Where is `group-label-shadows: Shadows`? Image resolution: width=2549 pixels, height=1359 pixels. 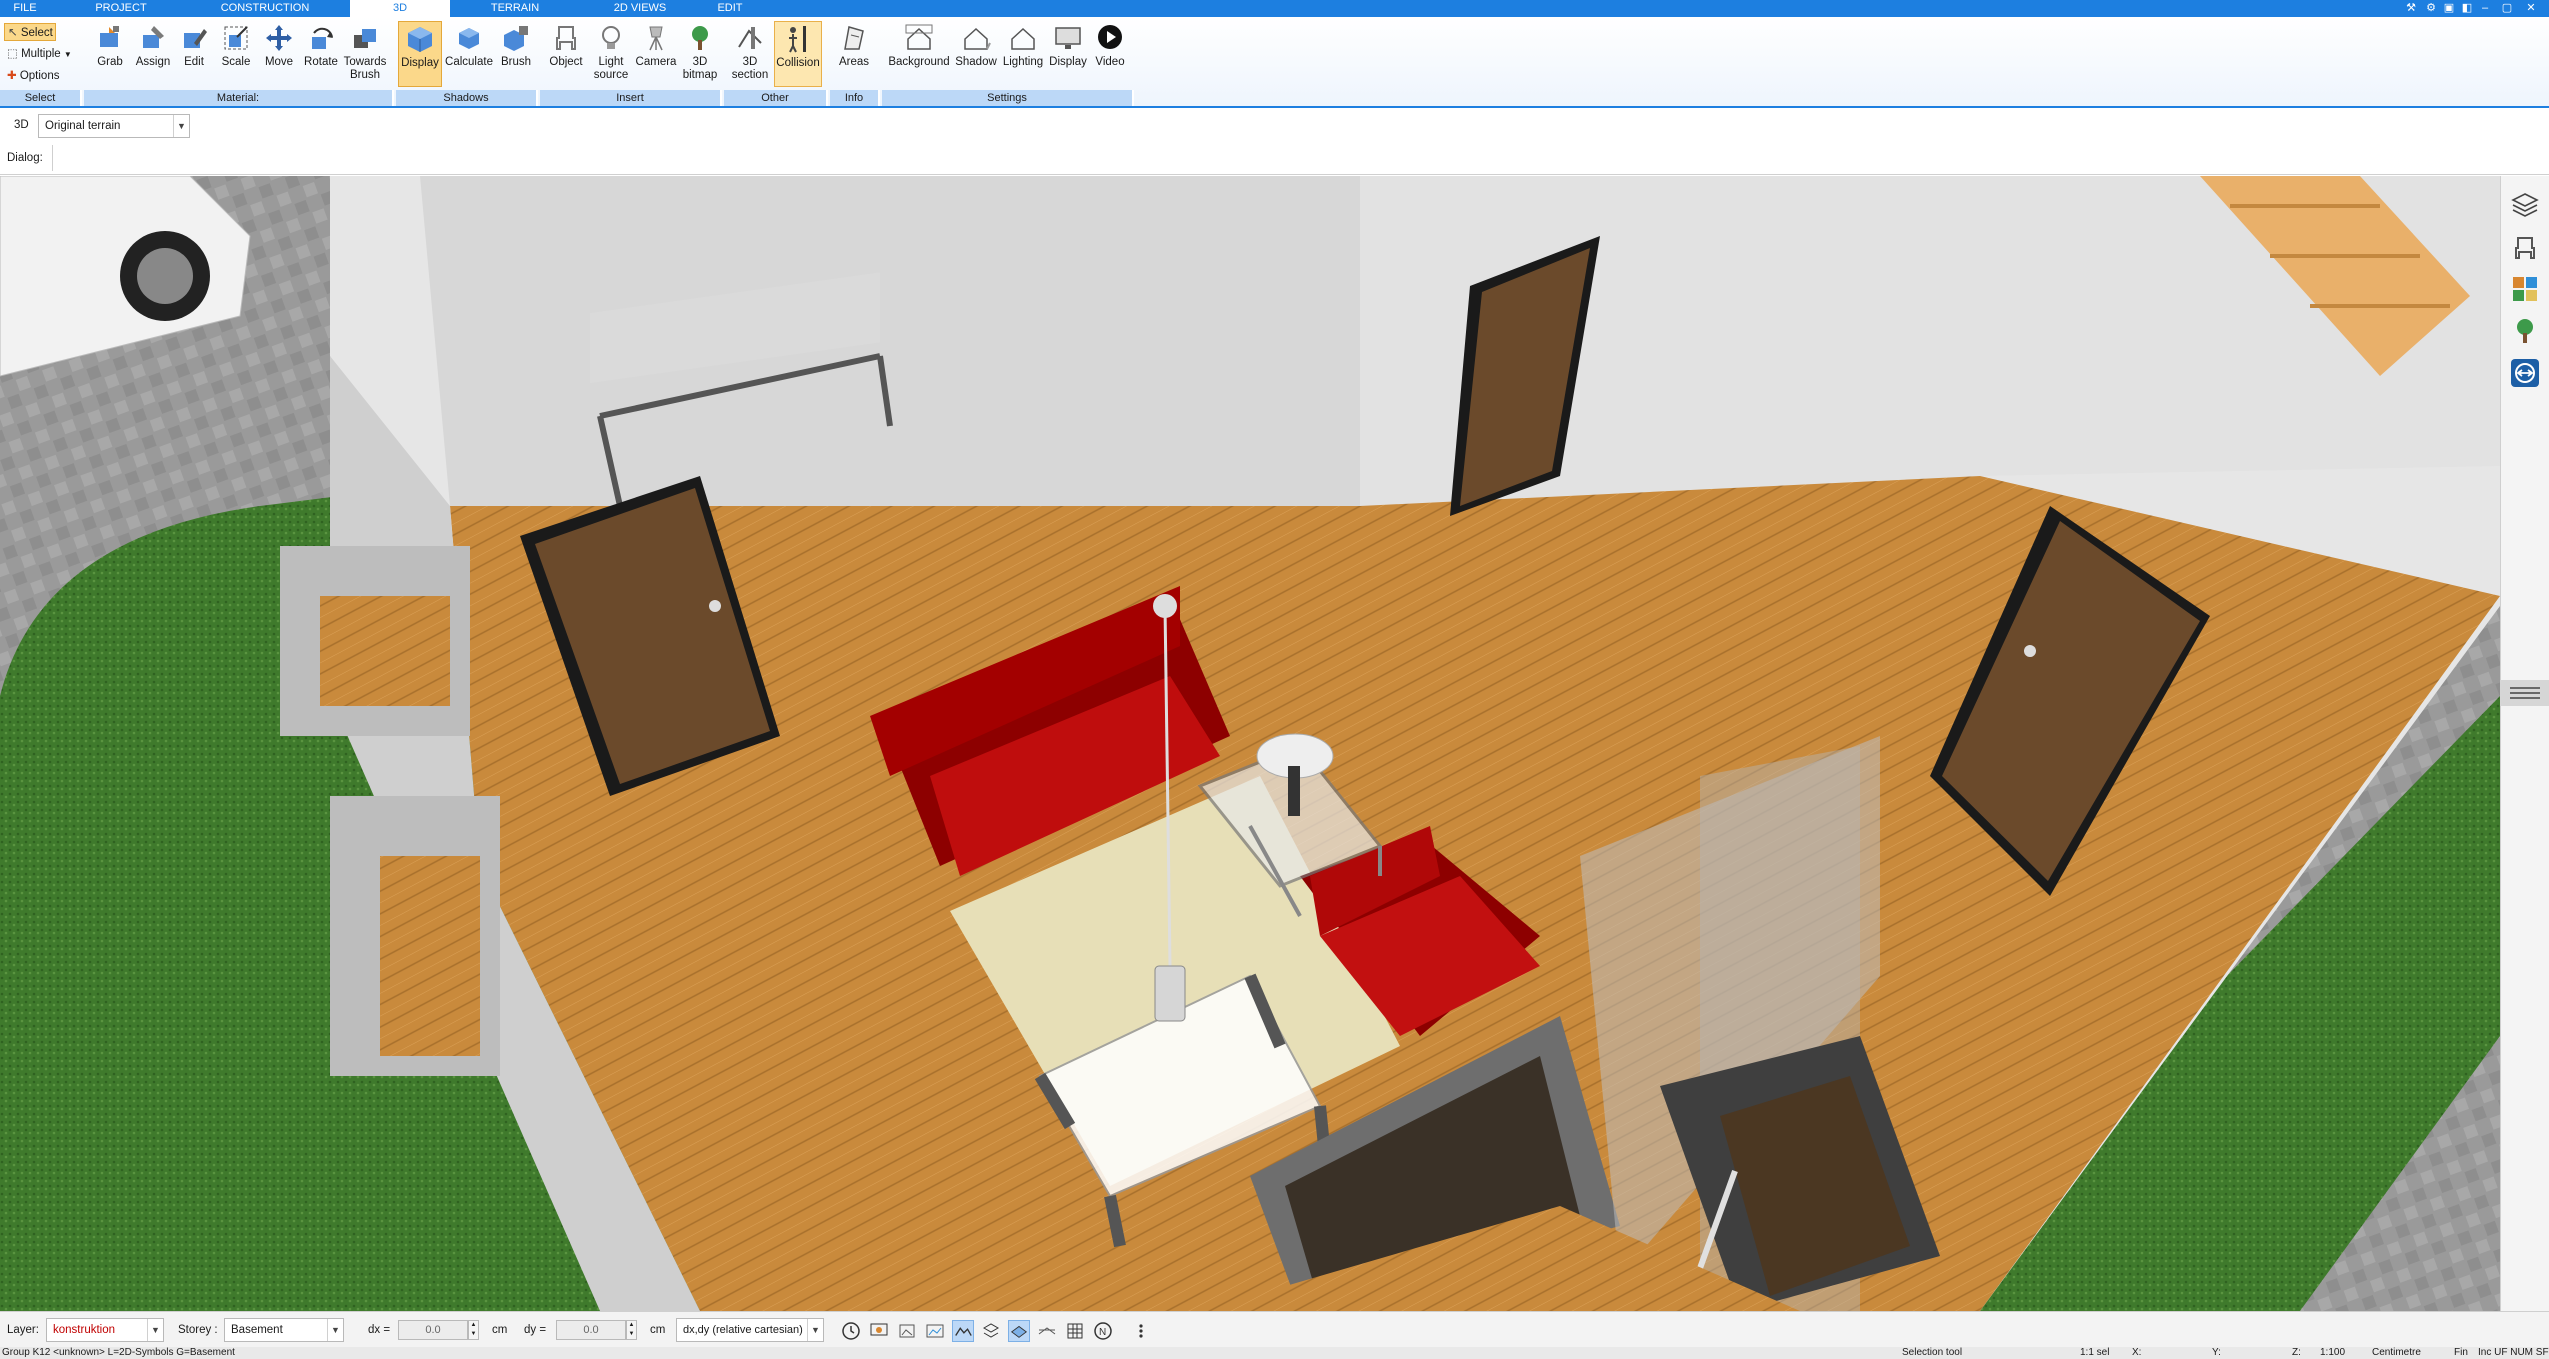 group-label-shadows: Shadows is located at coordinates (467, 98).